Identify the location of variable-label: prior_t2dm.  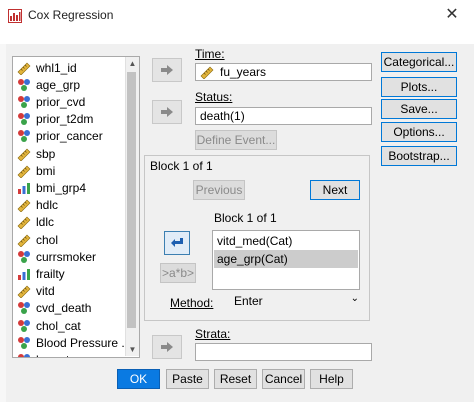
(65, 119).